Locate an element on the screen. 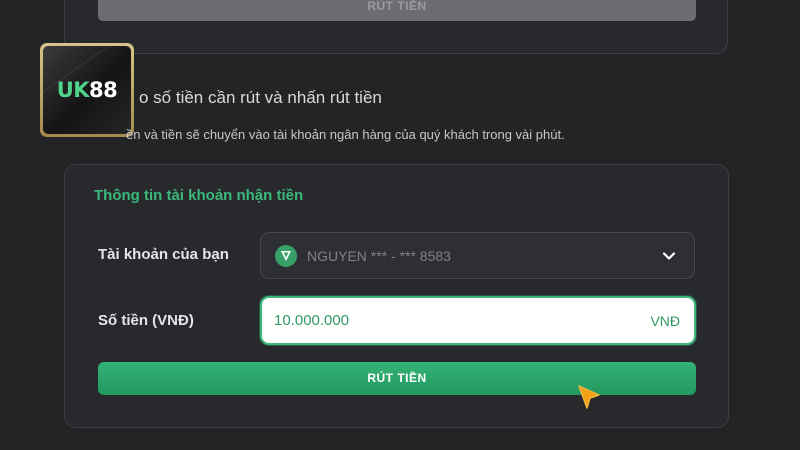  account-label: Tài khoản của bạn is located at coordinates (163, 254).